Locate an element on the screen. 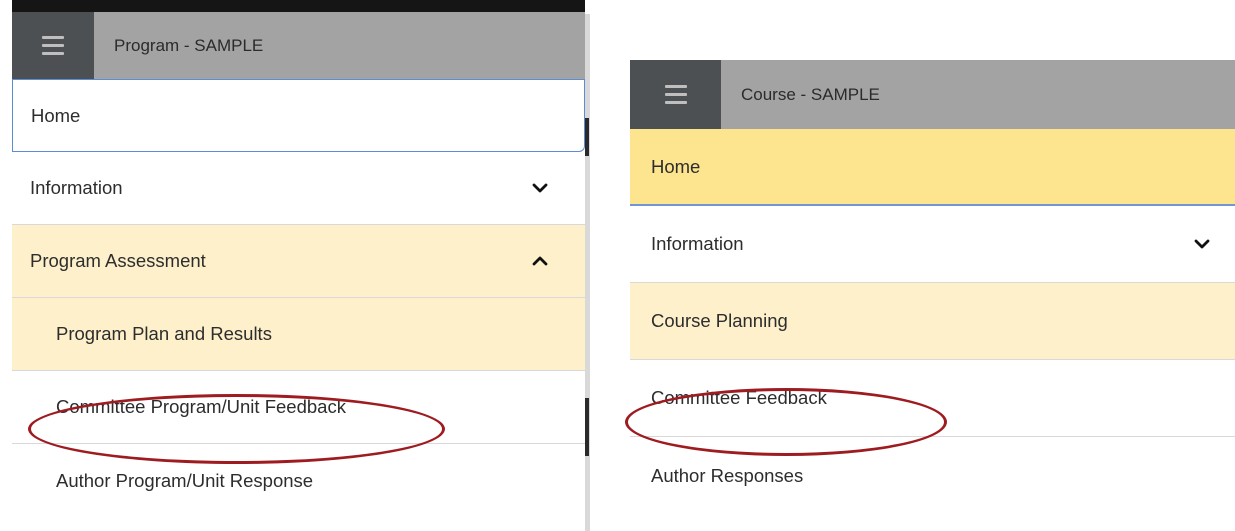 This screenshot has height=531, width=1235. nav-item-committee-feedback: Committee Feedback is located at coordinates (932, 398).